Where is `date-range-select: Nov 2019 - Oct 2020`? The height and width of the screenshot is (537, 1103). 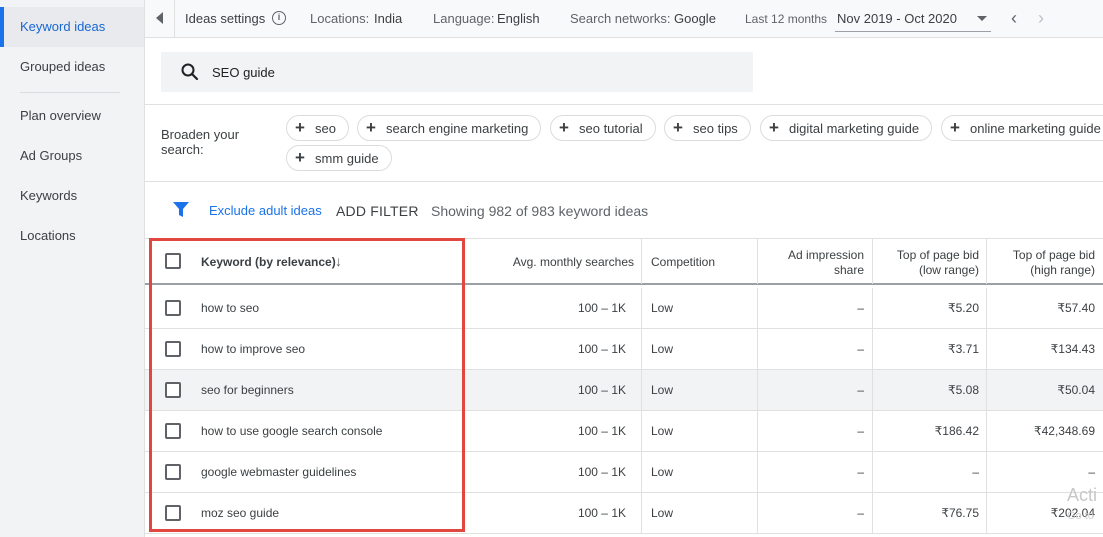
date-range-select: Nov 2019 - Oct 2020 is located at coordinates (913, 18).